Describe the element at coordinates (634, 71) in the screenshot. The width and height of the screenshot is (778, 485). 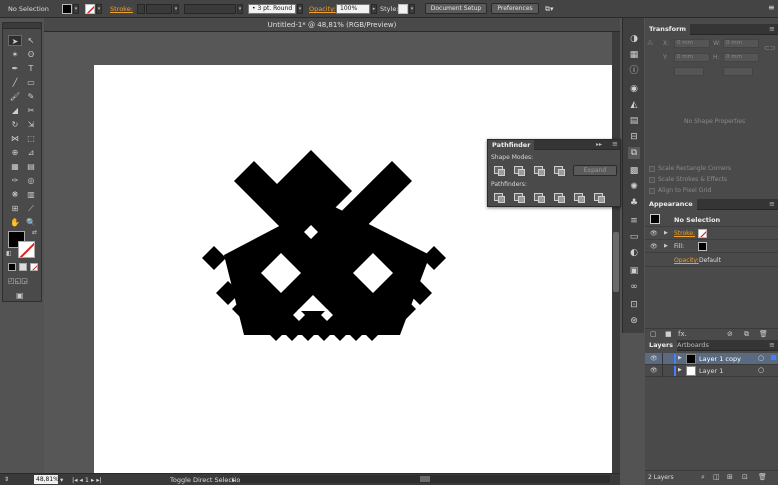
I see `info-panel-icon: ⓘ` at that location.